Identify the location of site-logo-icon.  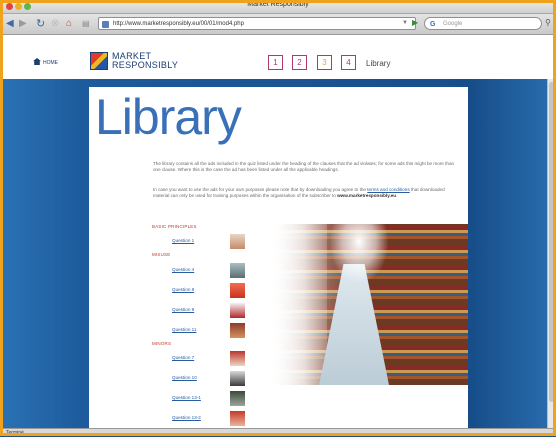
(99, 61).